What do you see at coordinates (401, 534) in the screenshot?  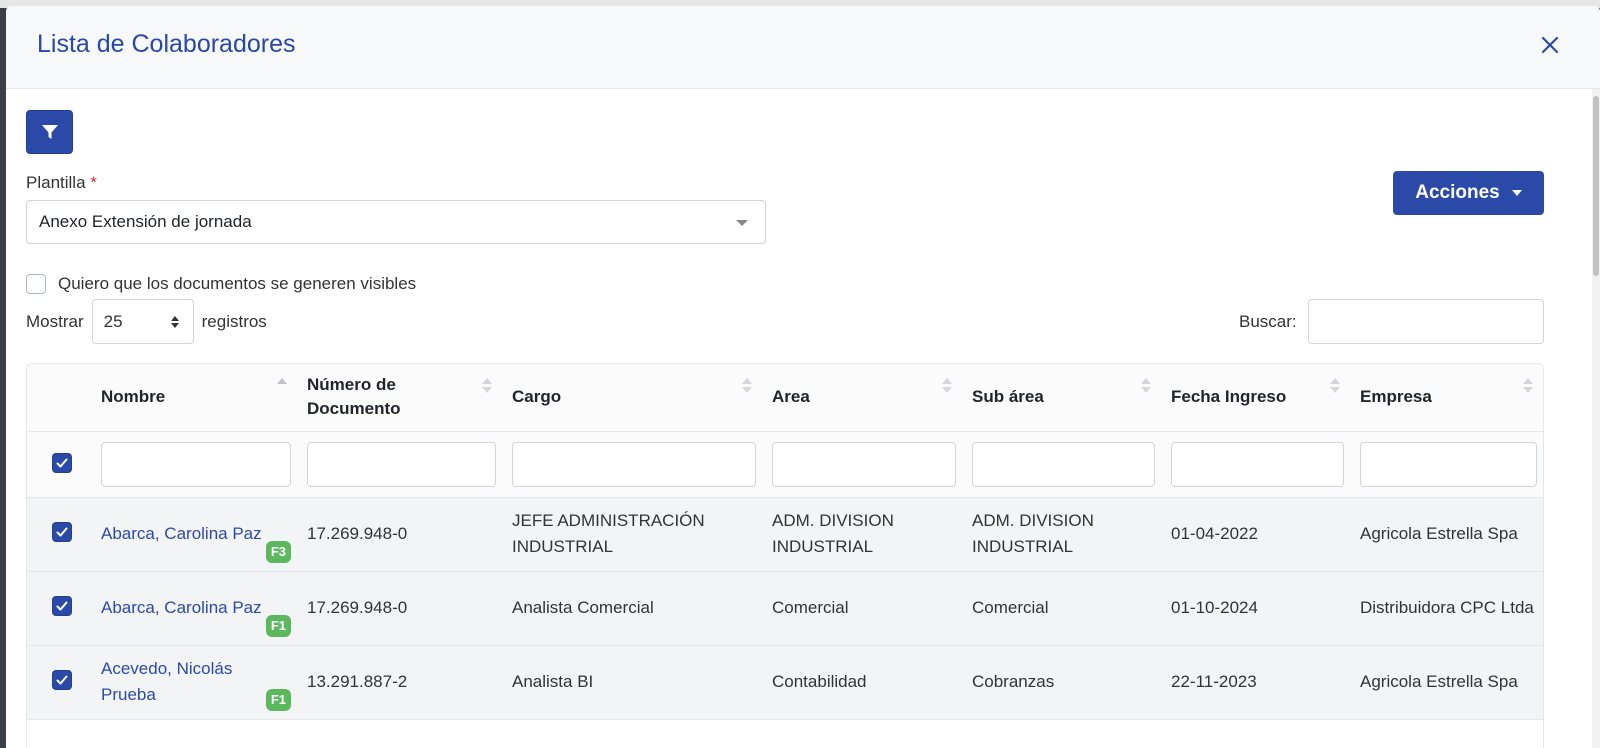 I see `cell-documento: 17.269.948-0` at bounding box center [401, 534].